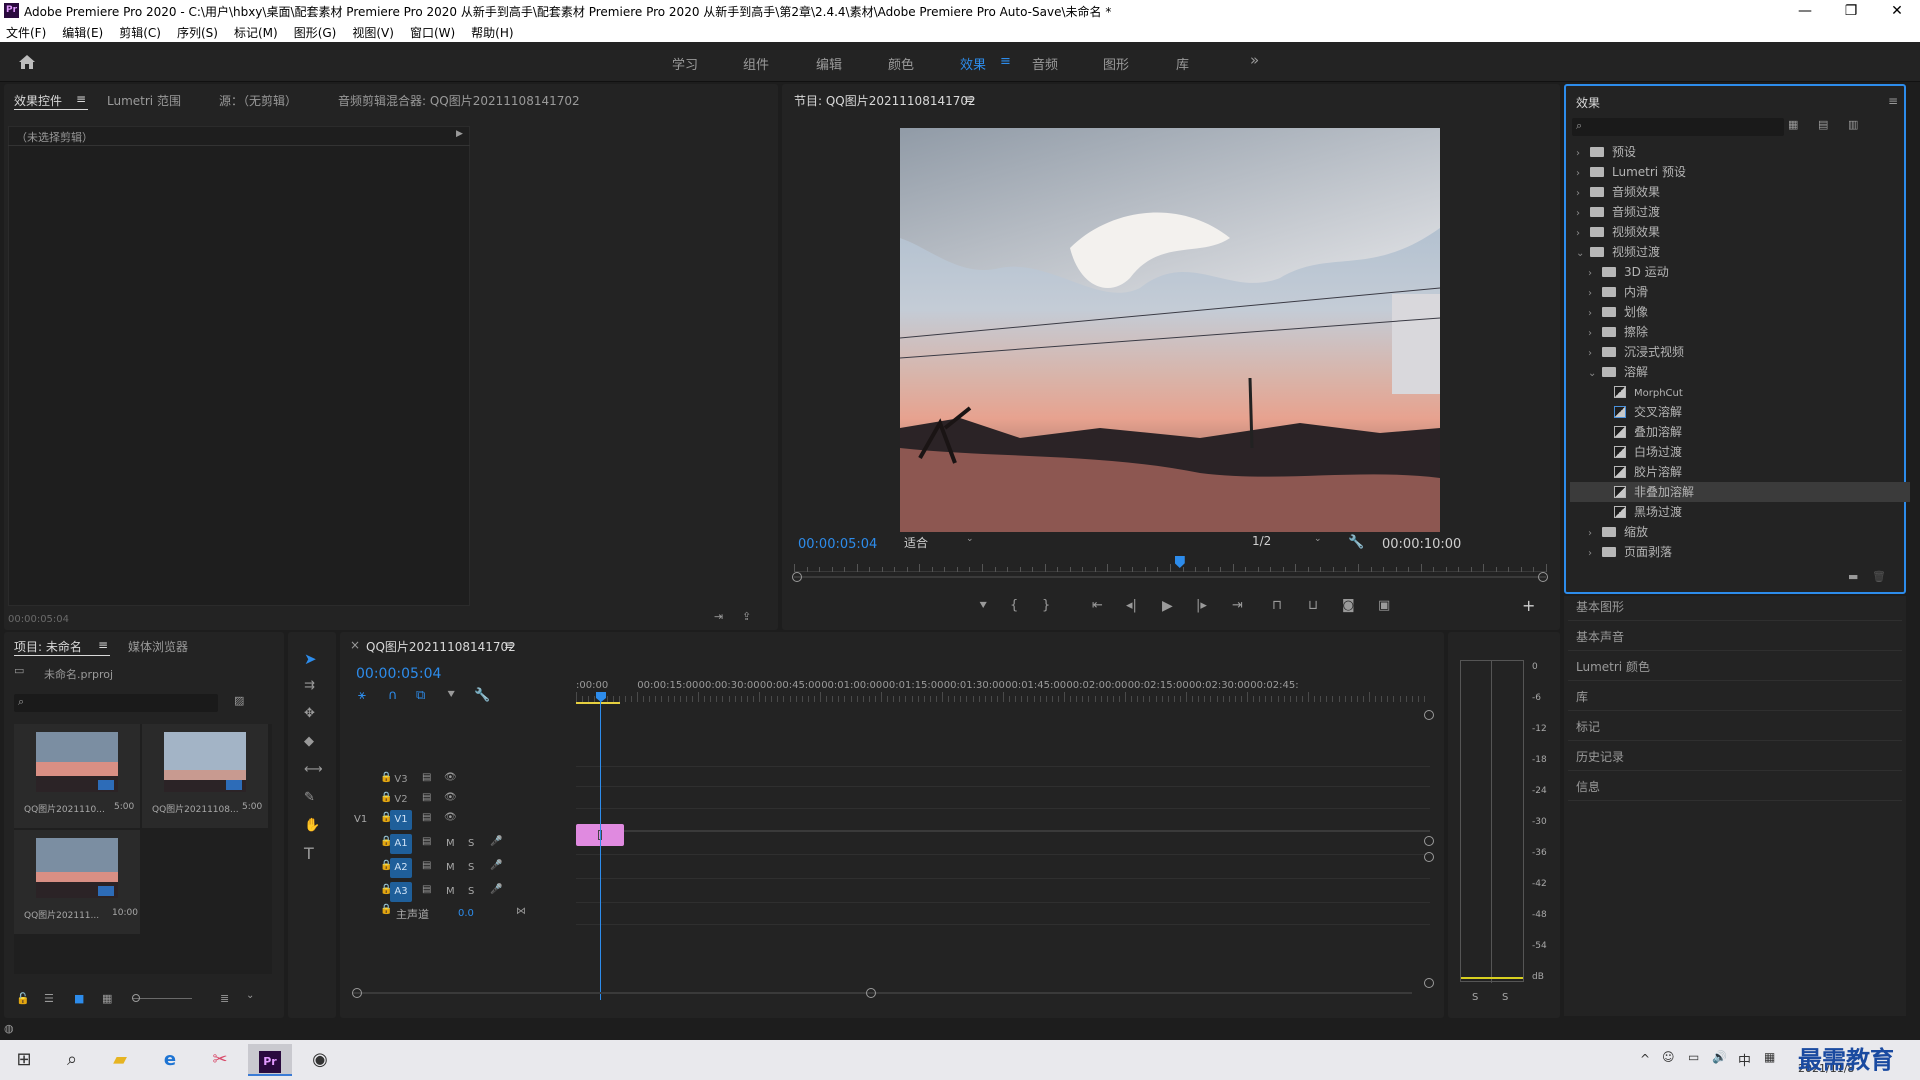 The height and width of the screenshot is (1080, 1920). Describe the element at coordinates (81, 99) in the screenshot. I see `tab-menu-icon: ≡` at that location.